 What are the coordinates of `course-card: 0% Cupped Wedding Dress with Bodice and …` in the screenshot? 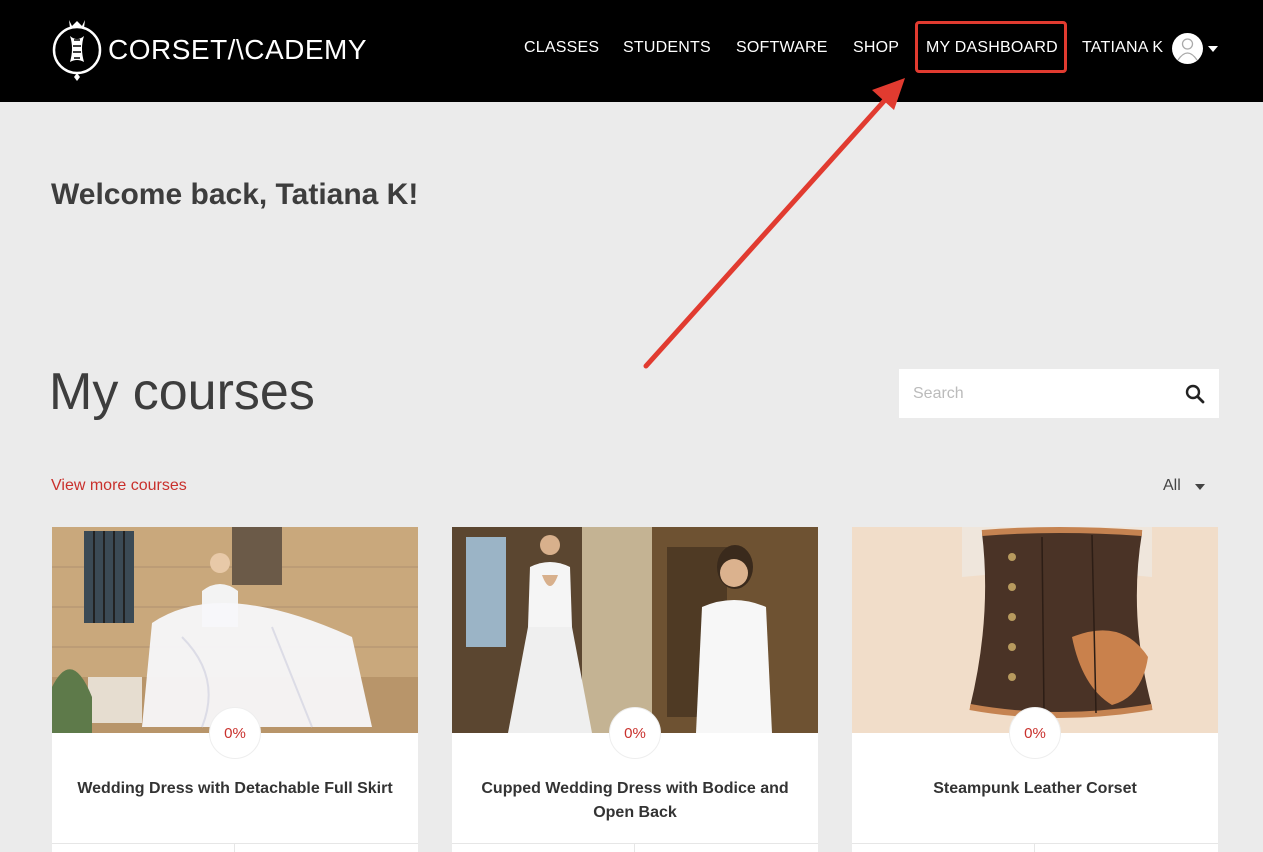 It's located at (635, 689).